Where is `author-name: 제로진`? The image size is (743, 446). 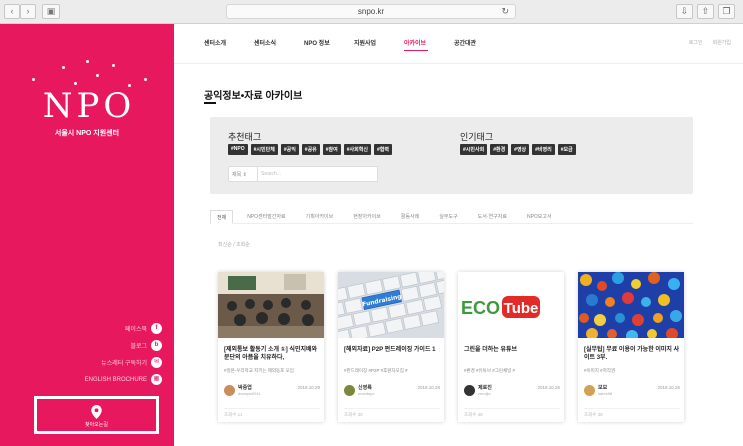 author-name: 제로진 is located at coordinates (485, 388).